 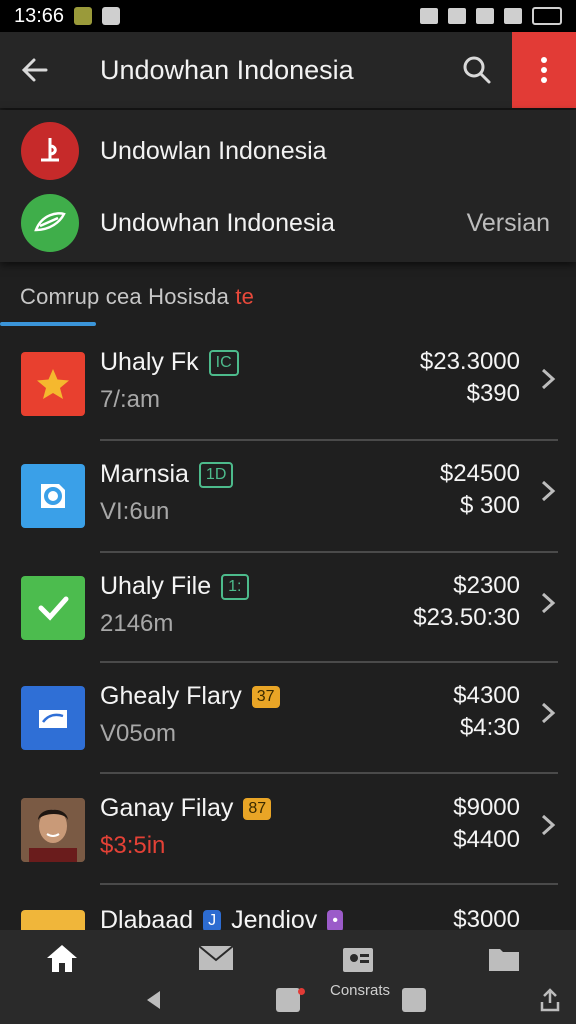 I want to click on status-bar: 13:66, so click(x=288, y=16).